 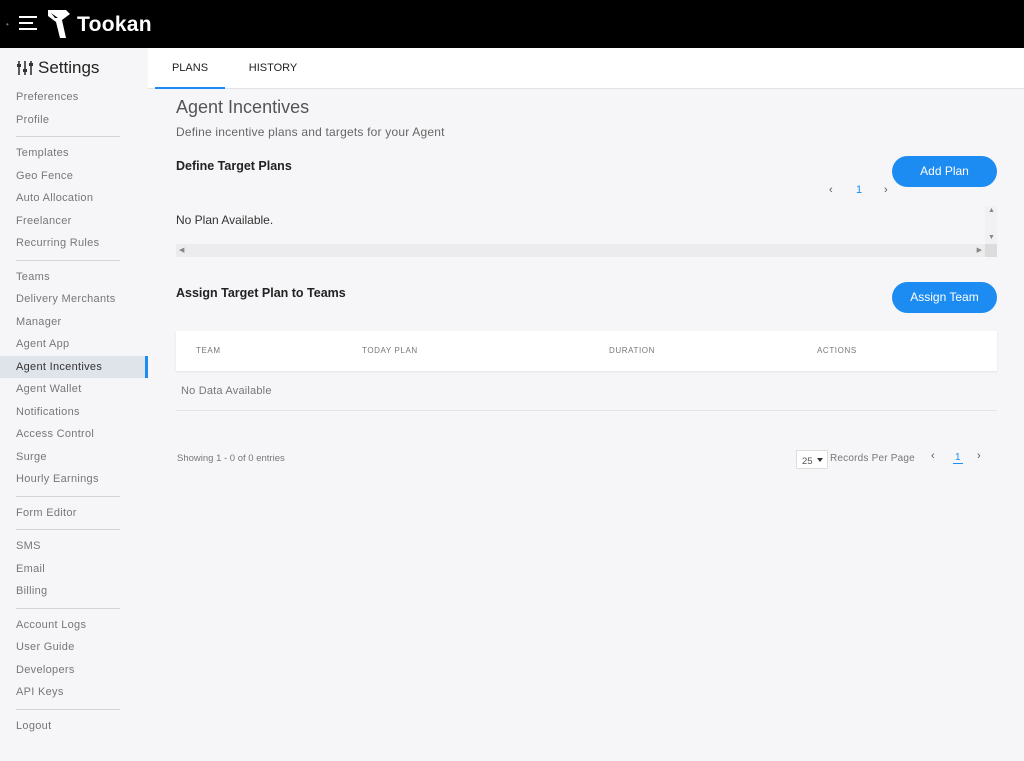 I want to click on tab-history: HISTORY, so click(x=273, y=68).